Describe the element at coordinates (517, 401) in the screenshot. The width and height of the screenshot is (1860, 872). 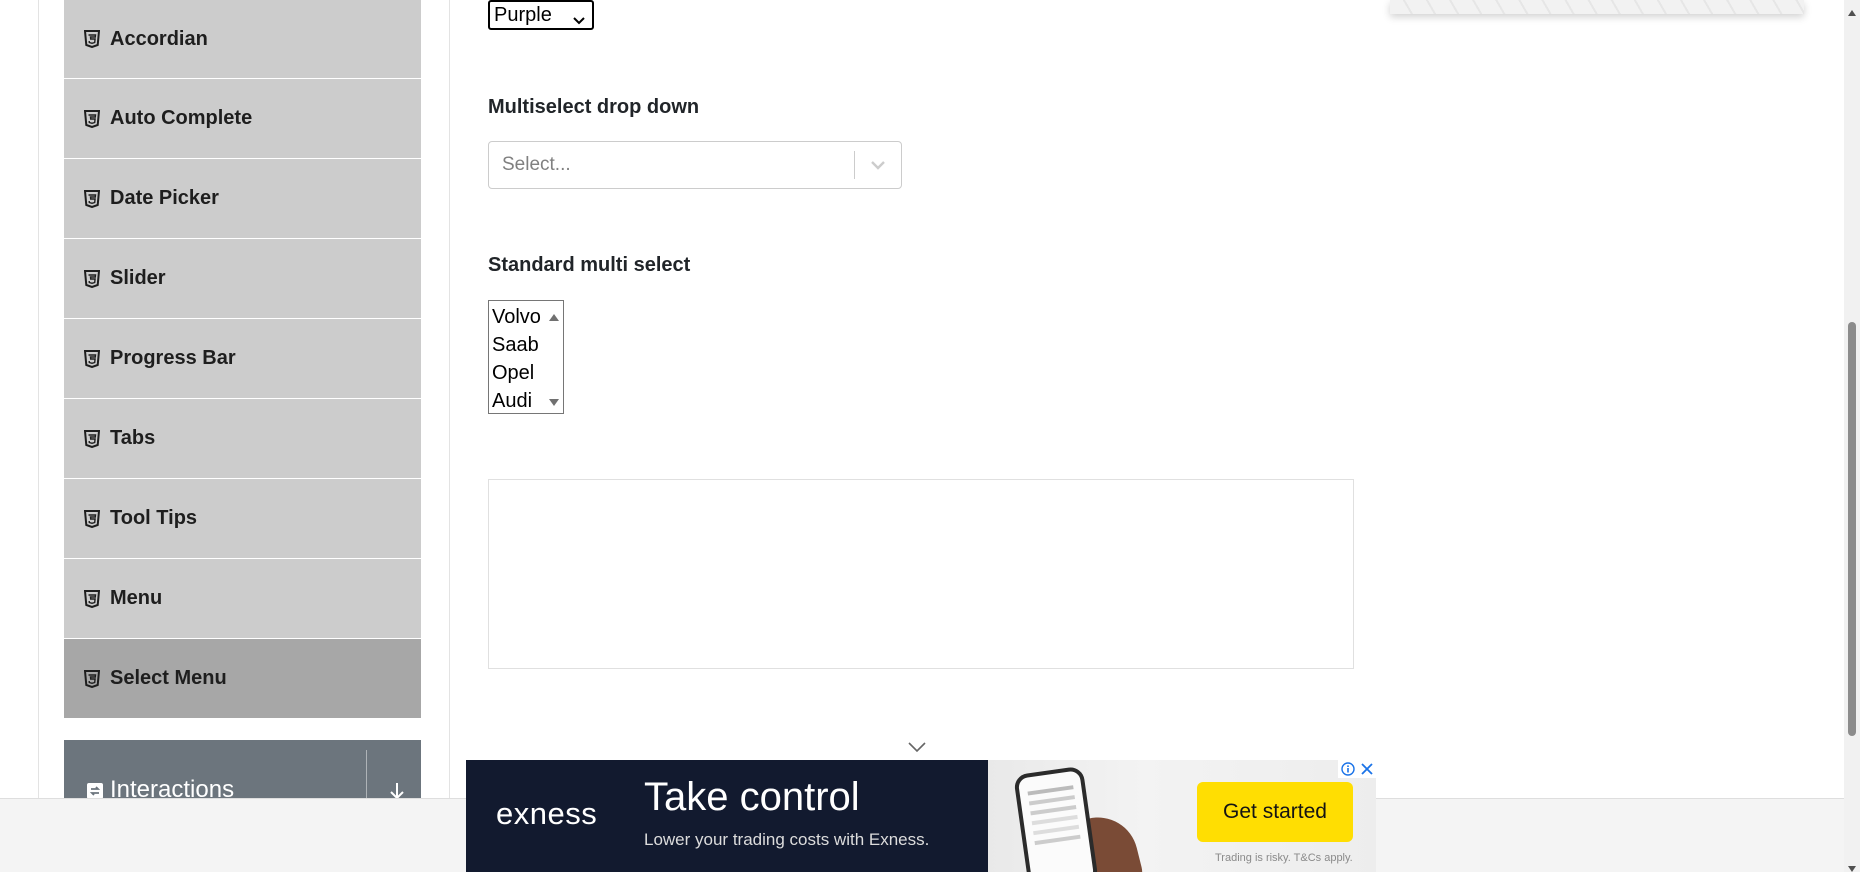
I see `multi-select-option: Audi` at that location.